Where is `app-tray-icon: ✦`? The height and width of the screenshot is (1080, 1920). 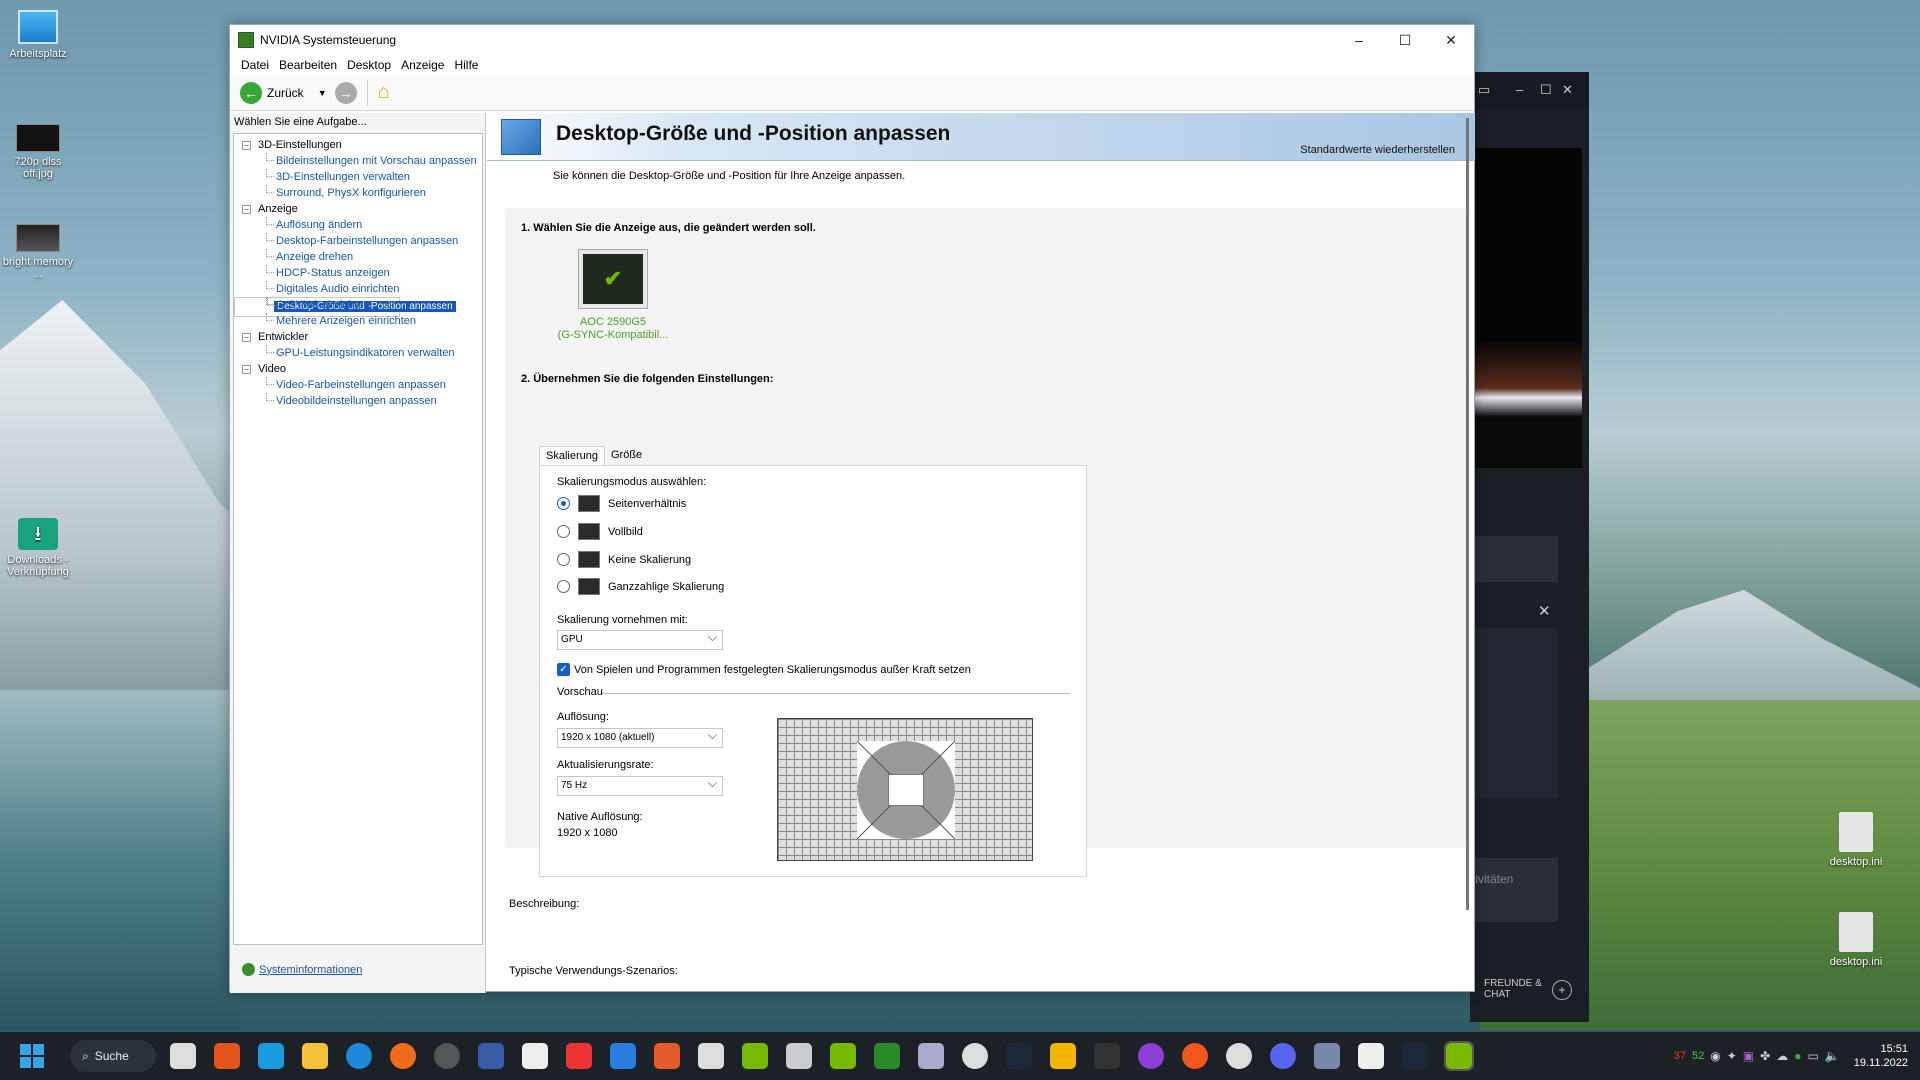 app-tray-icon: ✦ is located at coordinates (1732, 1056).